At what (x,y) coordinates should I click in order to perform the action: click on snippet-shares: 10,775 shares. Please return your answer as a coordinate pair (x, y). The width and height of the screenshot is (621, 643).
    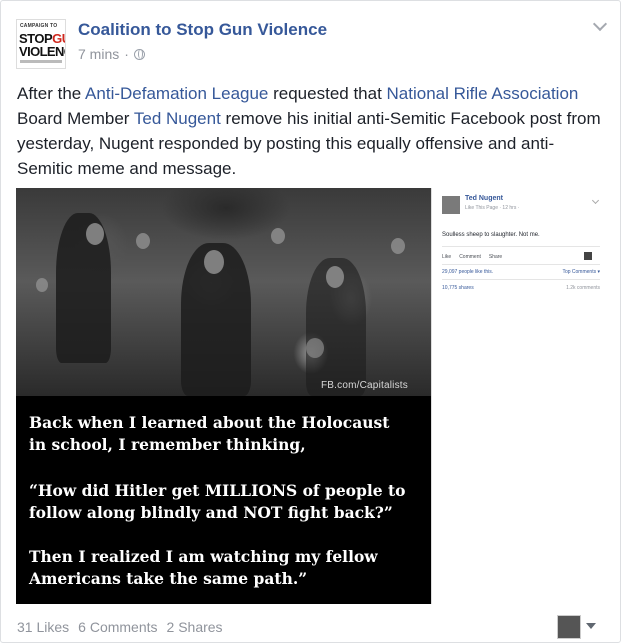
    Looking at the image, I should click on (458, 288).